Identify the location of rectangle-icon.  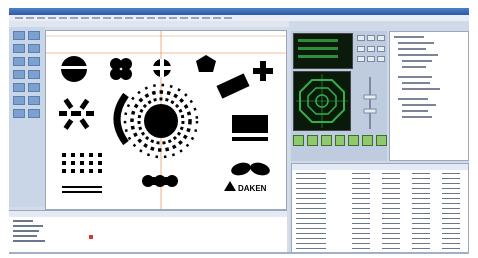
(250, 128).